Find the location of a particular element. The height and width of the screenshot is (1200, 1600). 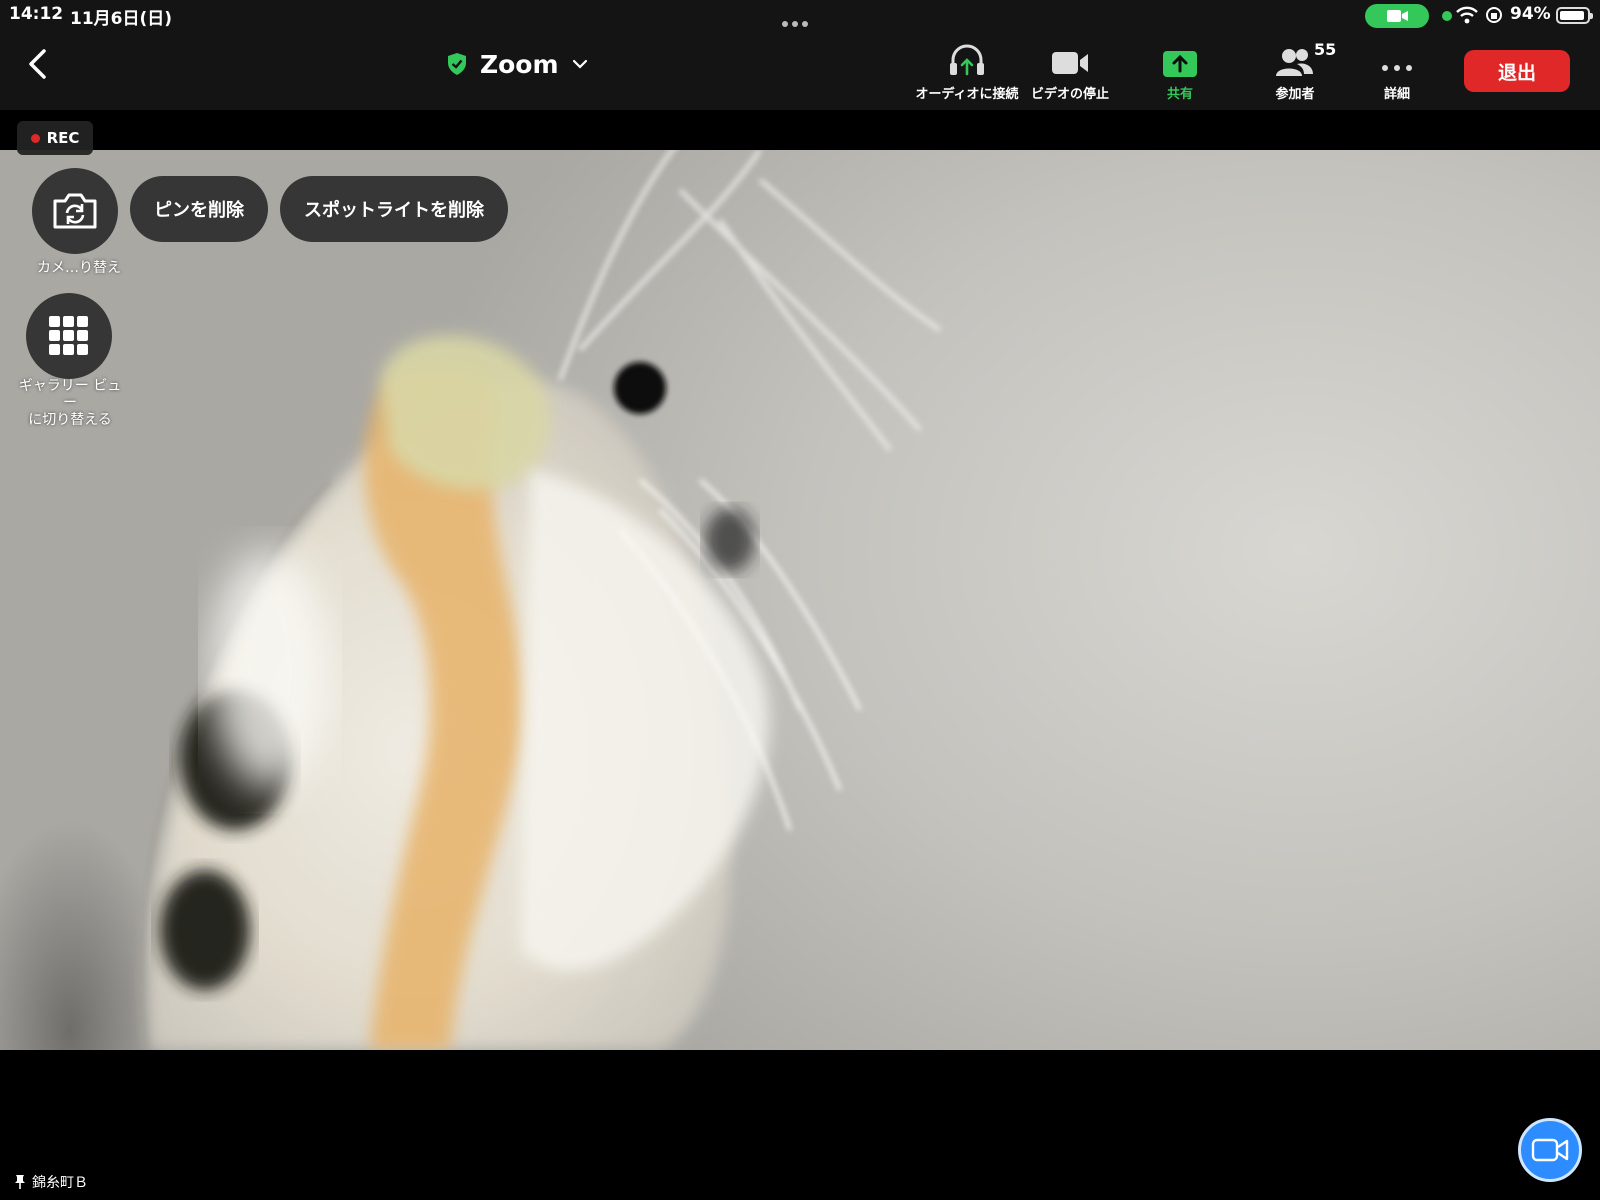

more-button: 詳細 is located at coordinates (1397, 71).